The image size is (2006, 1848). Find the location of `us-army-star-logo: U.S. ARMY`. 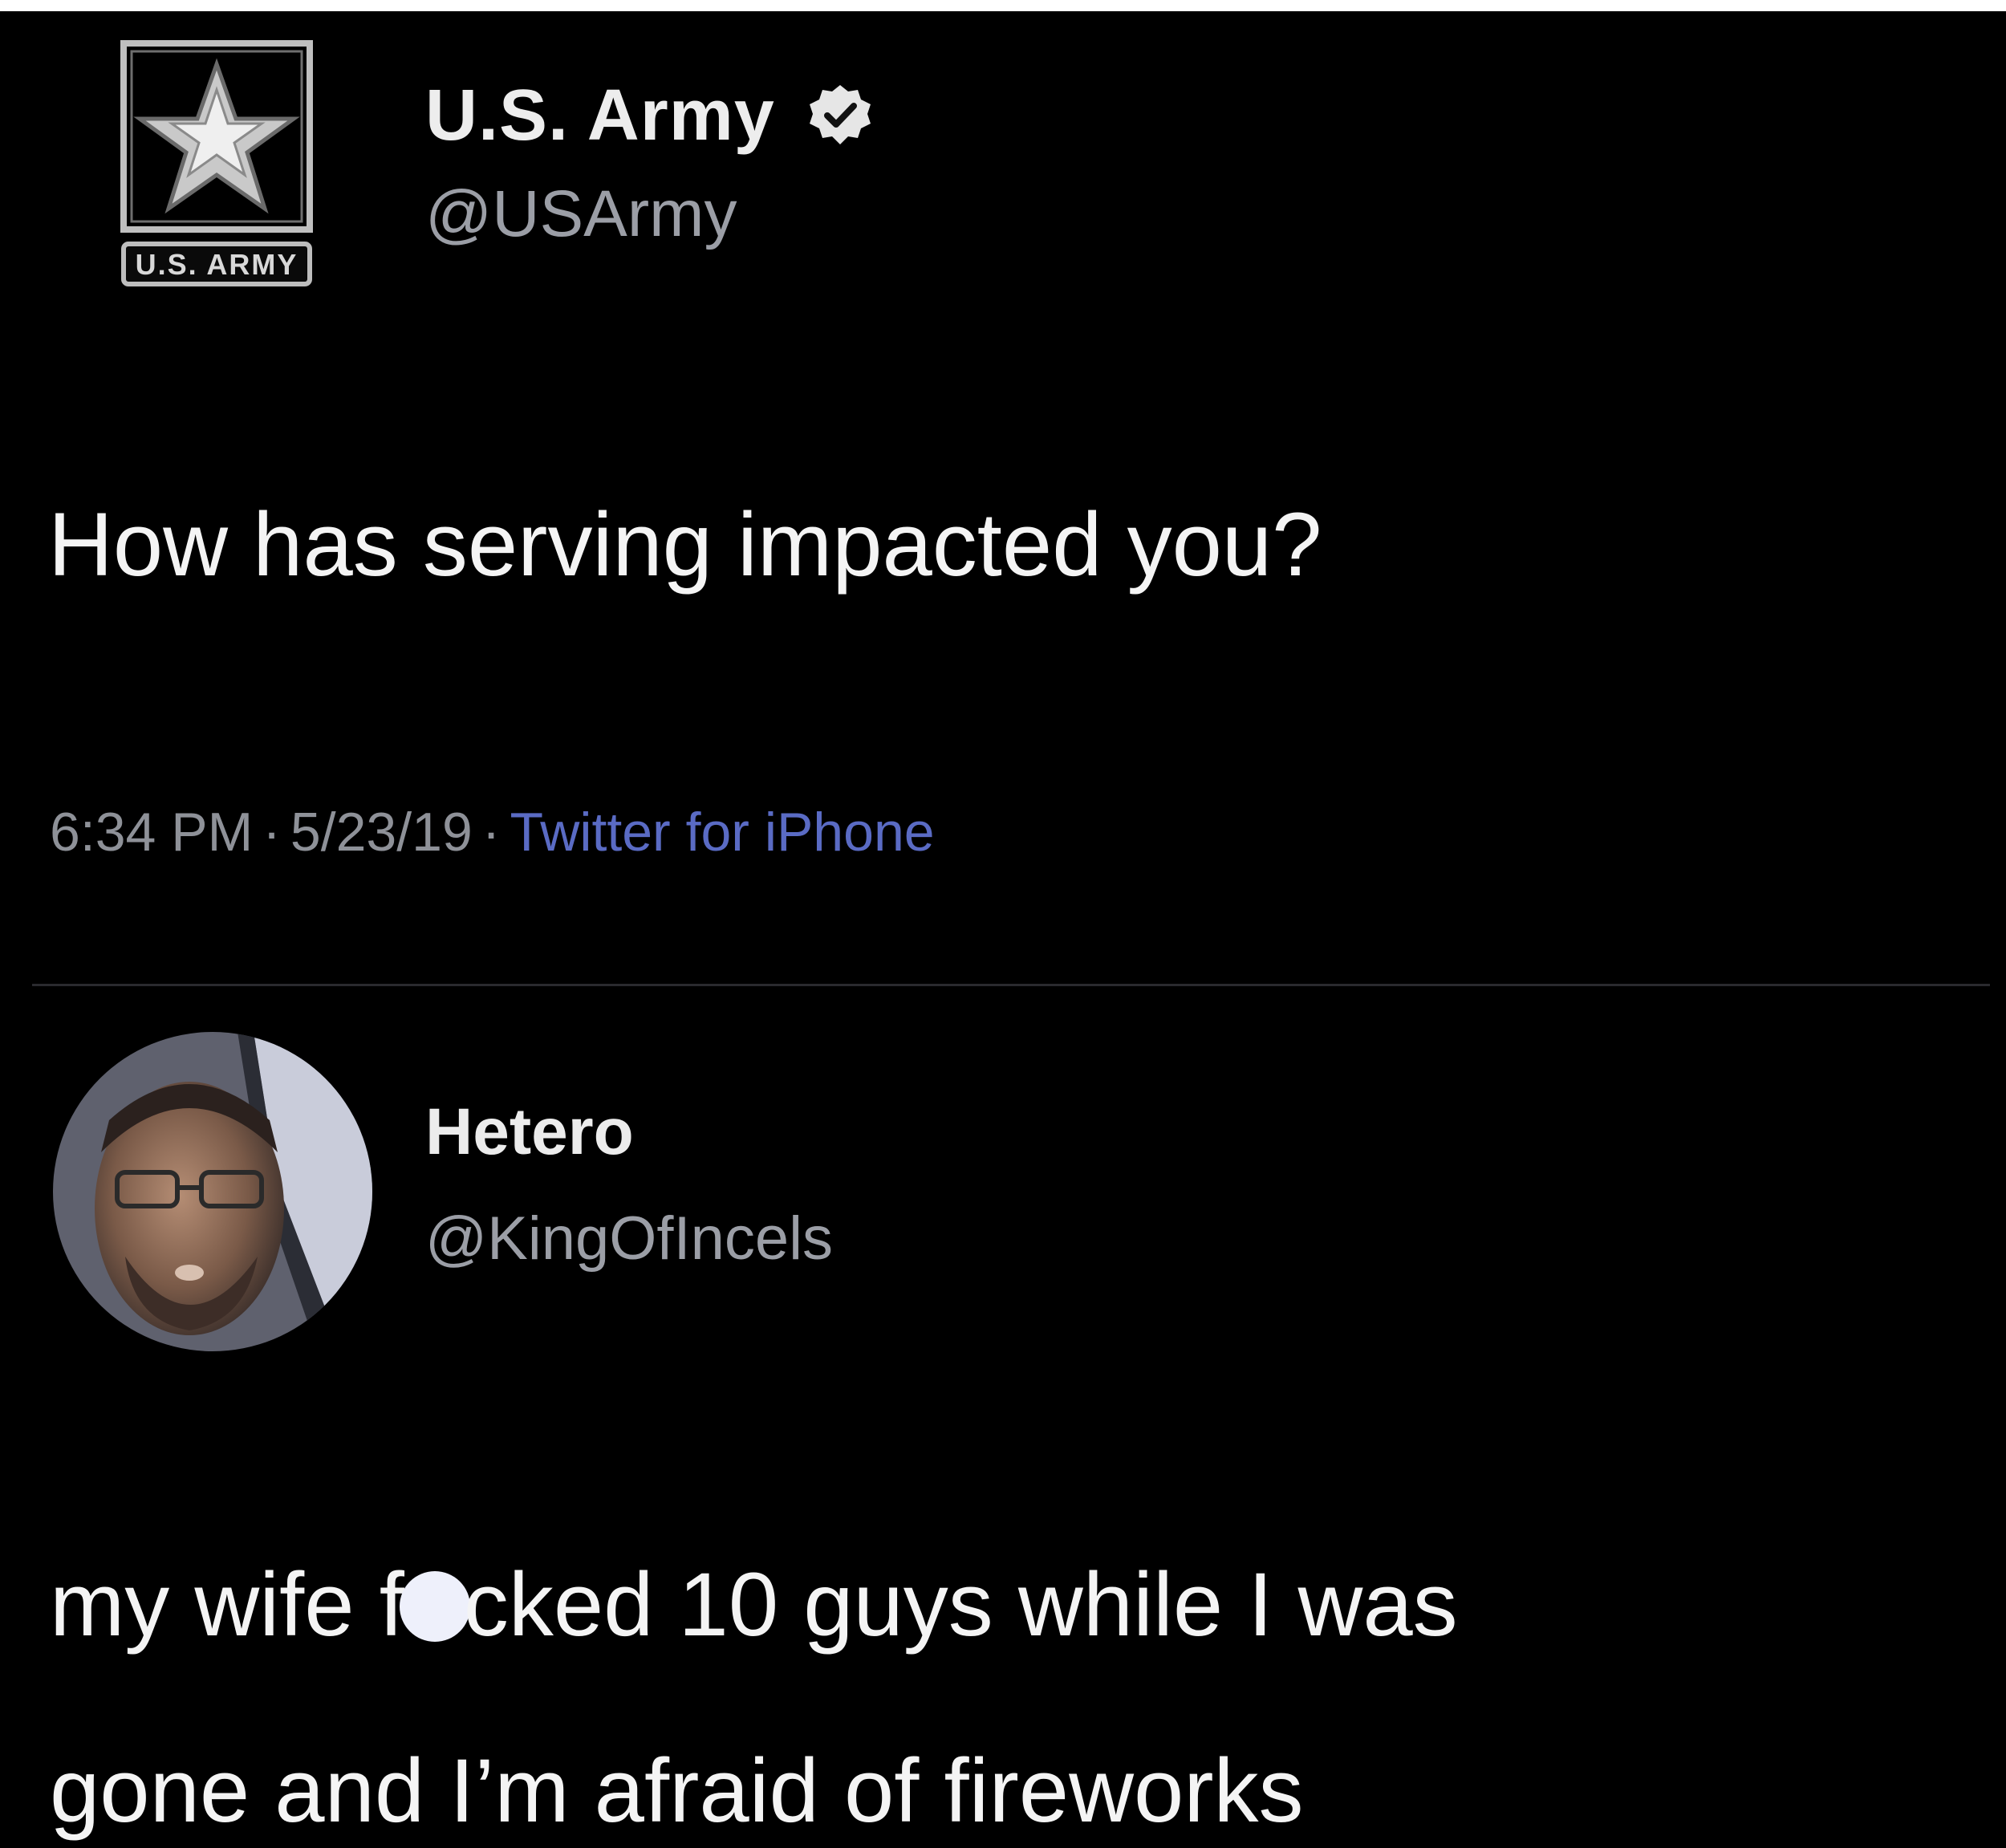

us-army-star-logo: U.S. ARMY is located at coordinates (216, 172).